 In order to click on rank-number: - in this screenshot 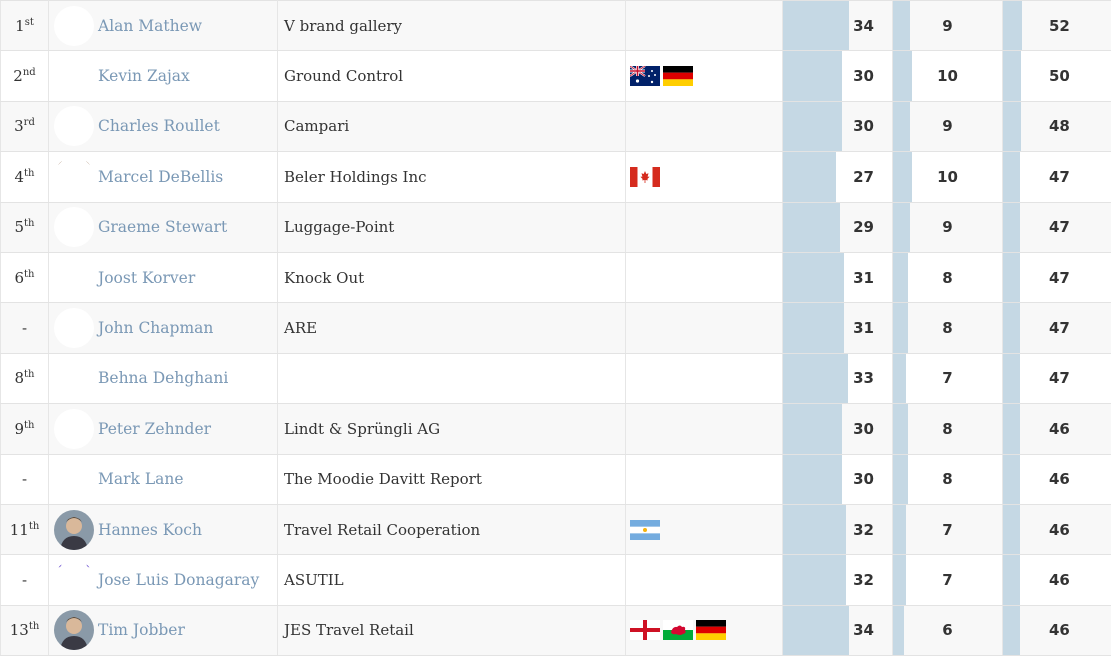, I will do `click(24, 328)`.